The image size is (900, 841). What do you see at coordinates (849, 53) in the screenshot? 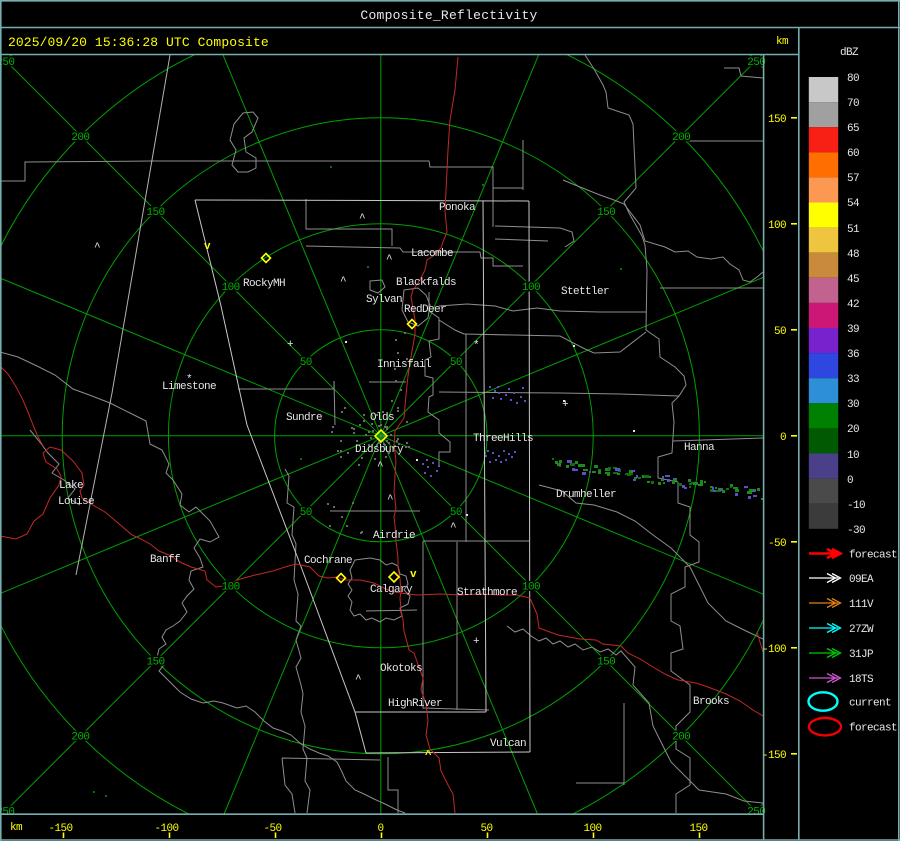
I see `svg-text: dBZ` at bounding box center [849, 53].